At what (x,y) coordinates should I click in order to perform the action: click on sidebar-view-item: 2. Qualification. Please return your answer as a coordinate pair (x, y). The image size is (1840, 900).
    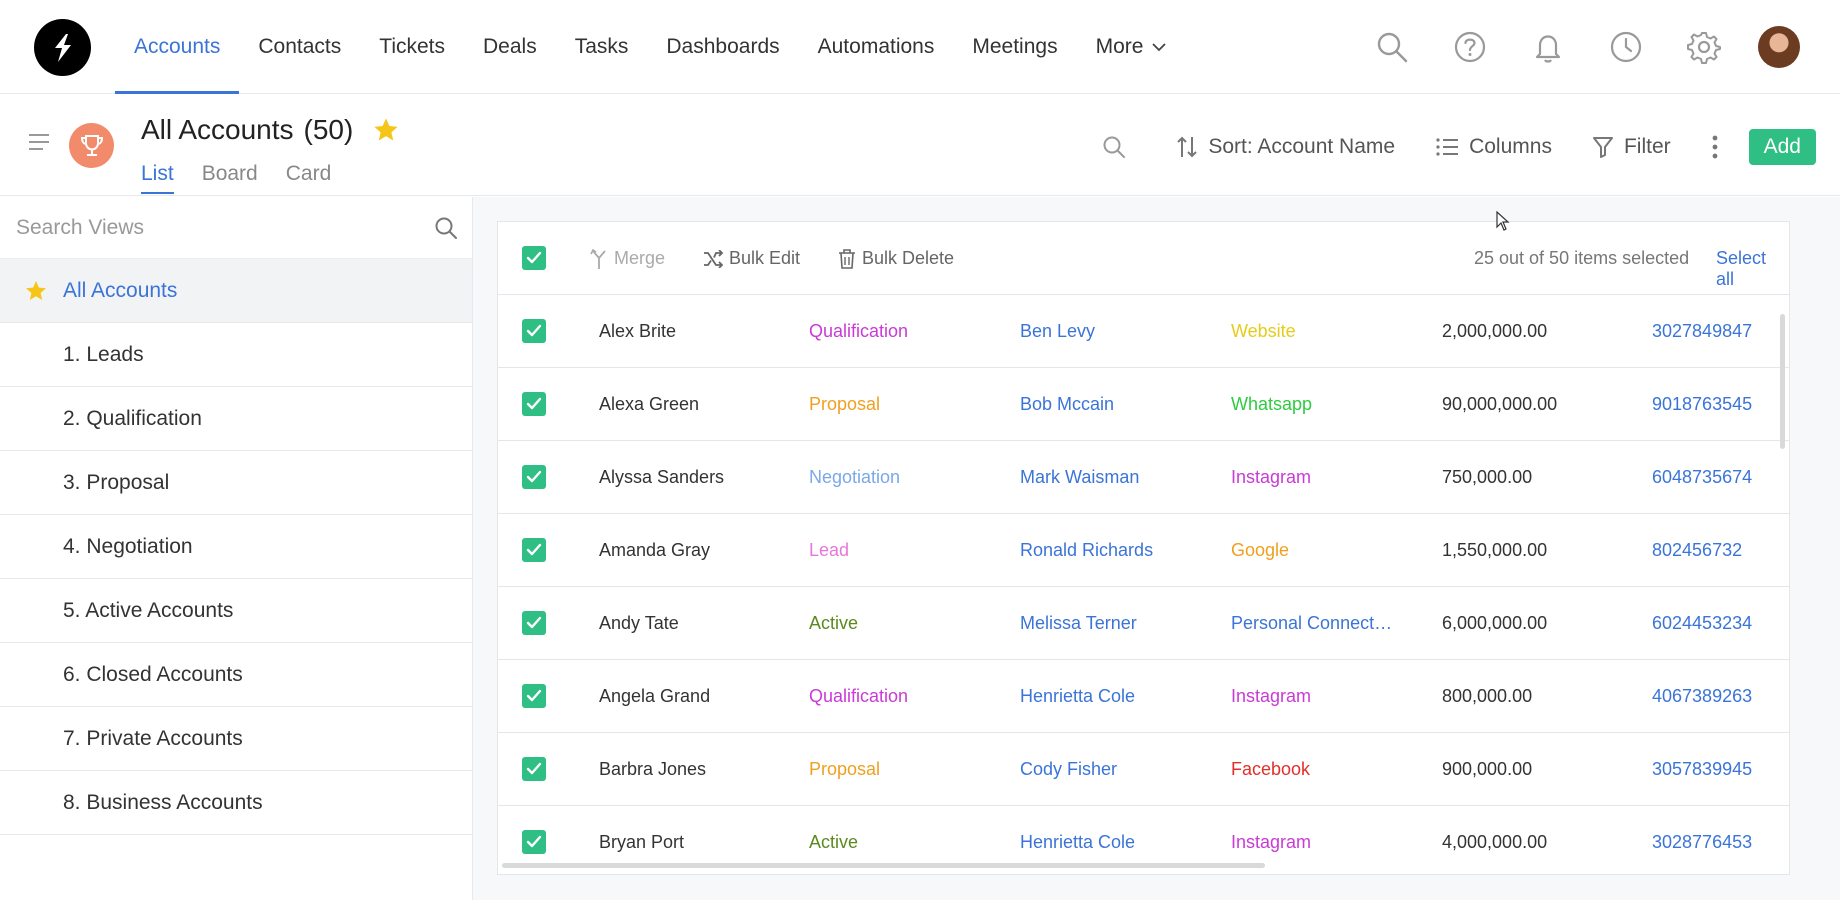
    Looking at the image, I should click on (236, 419).